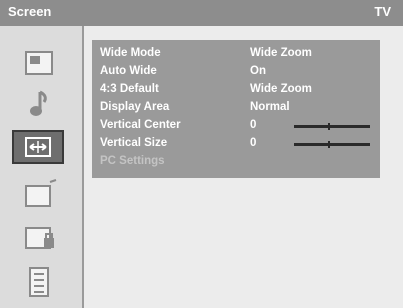 This screenshot has width=403, height=308. I want to click on menu-row-label: Display Area, so click(135, 107).